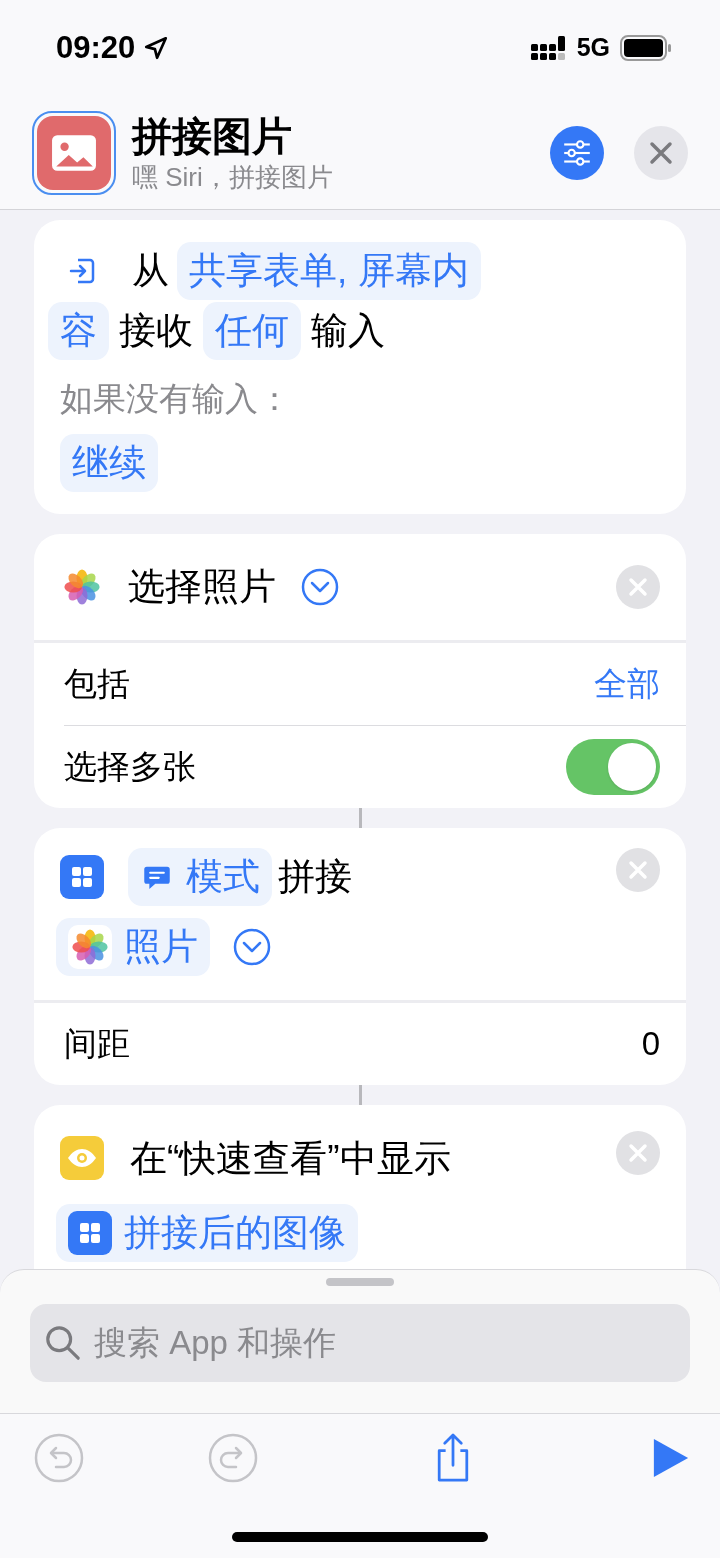 The image size is (720, 1558). I want to click on action-text: 接收, so click(156, 331).